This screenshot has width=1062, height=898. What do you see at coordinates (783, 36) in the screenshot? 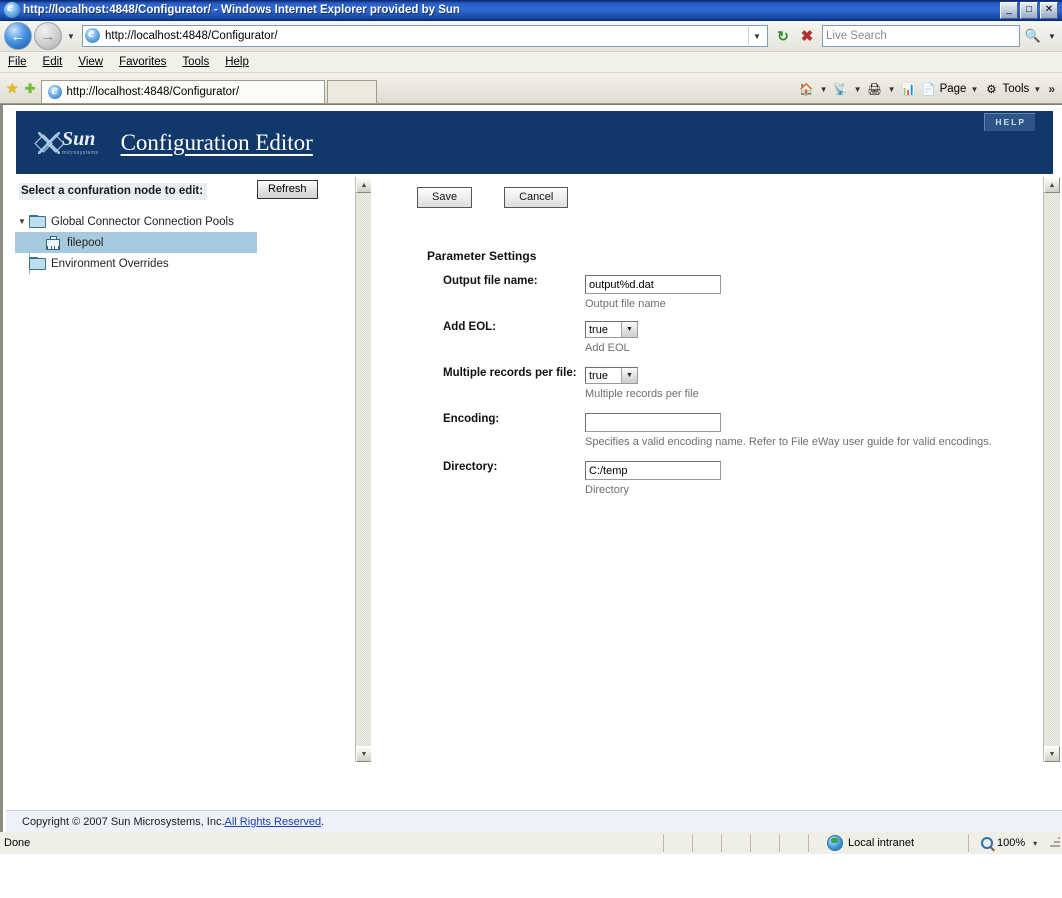
I see `refresh-button: ↻` at bounding box center [783, 36].